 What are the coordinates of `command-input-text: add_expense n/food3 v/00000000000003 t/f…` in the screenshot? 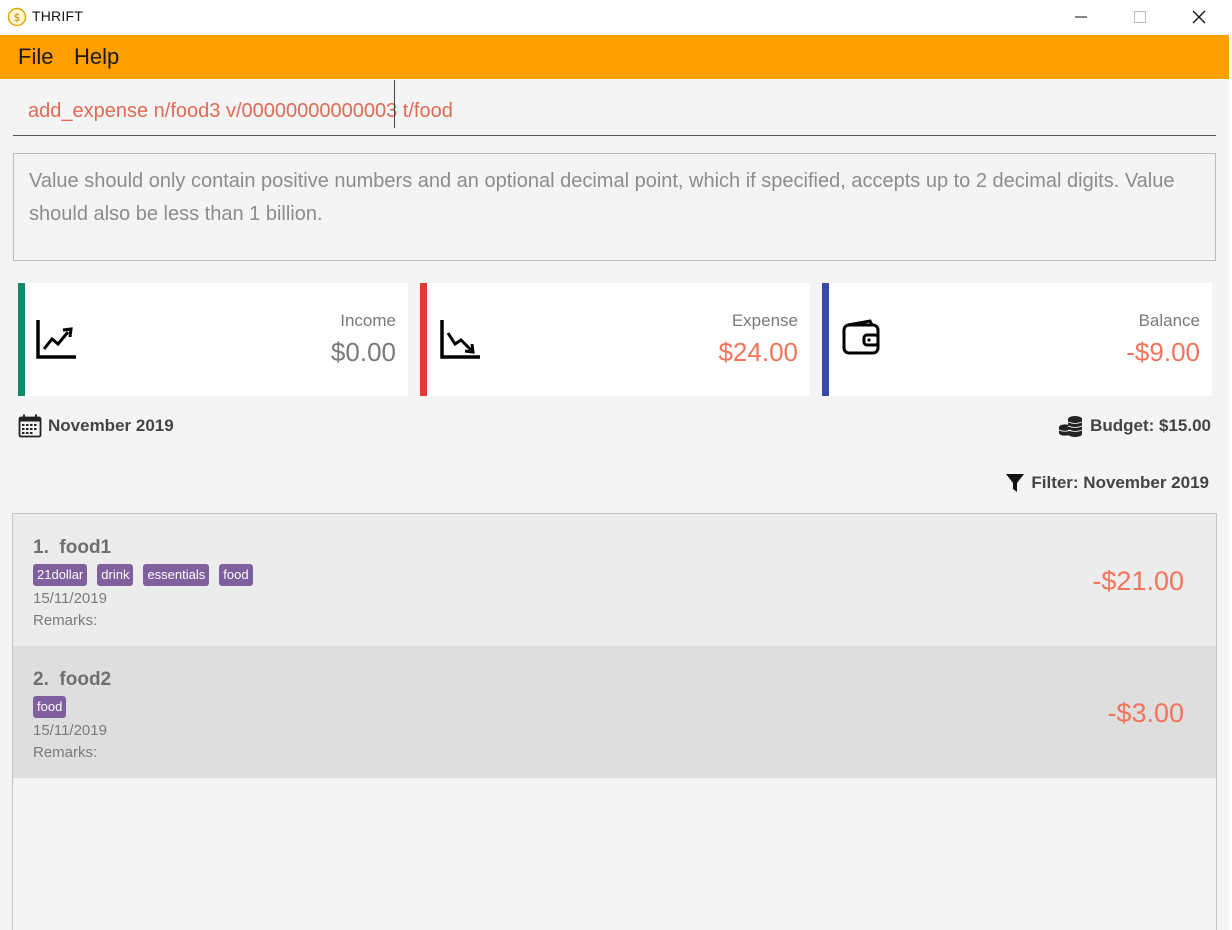 It's located at (240, 111).